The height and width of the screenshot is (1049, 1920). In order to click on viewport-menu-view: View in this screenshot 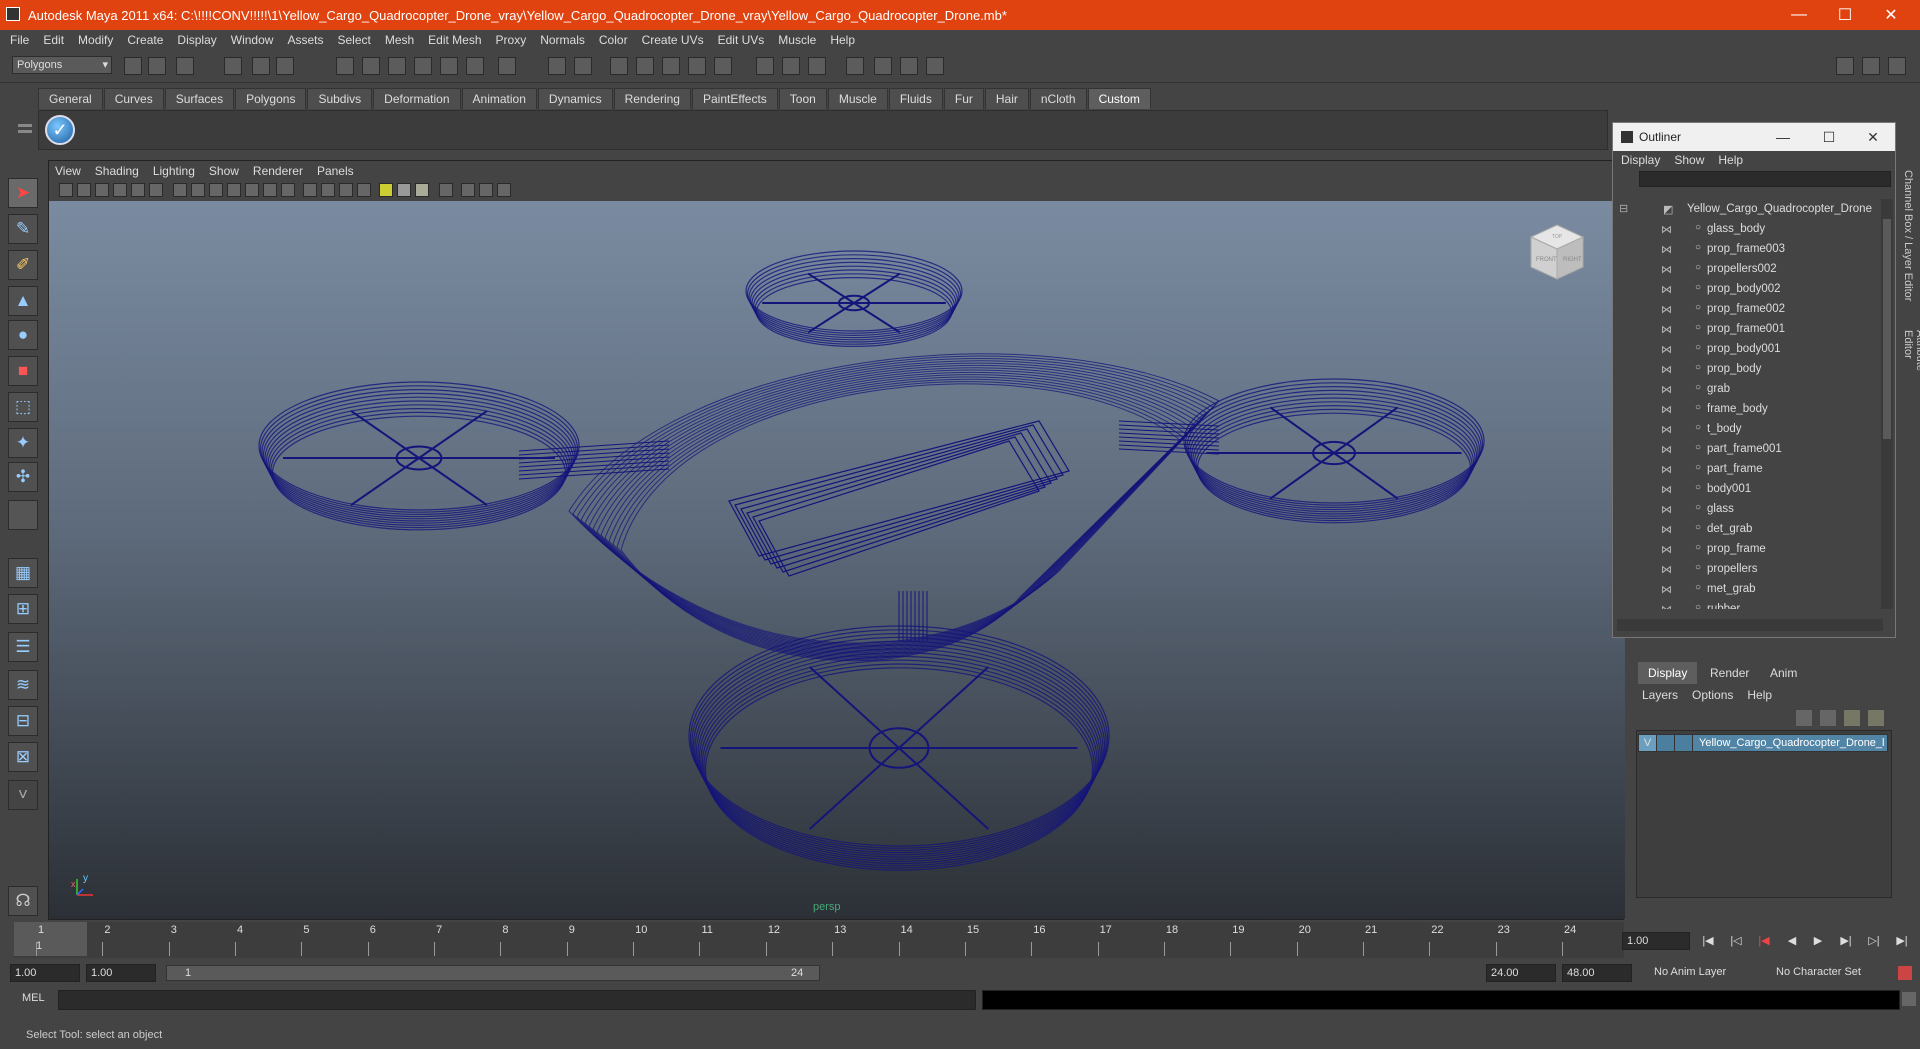, I will do `click(68, 171)`.